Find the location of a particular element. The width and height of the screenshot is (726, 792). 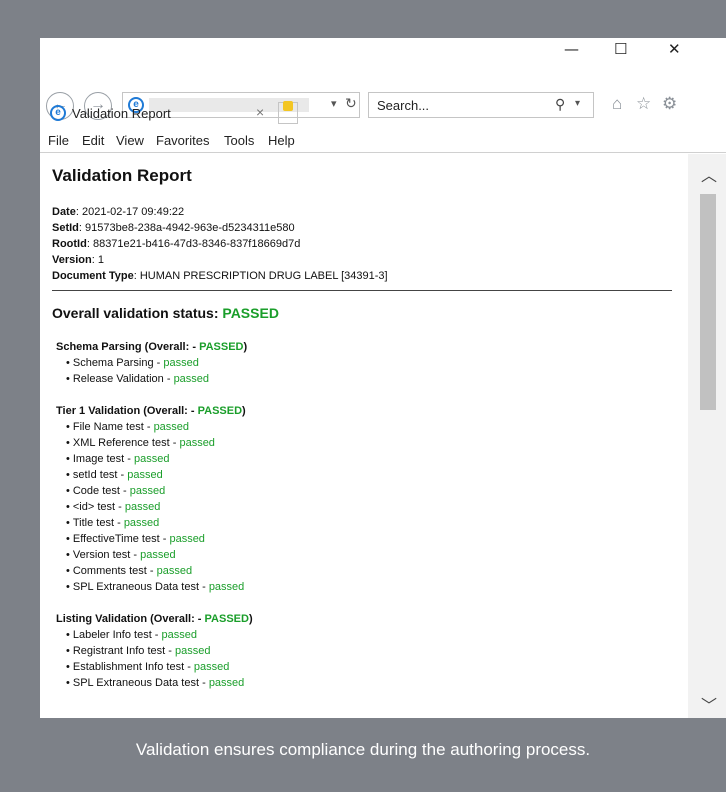

section-title: Tier 1 Validation (Overall: - is located at coordinates (127, 411).